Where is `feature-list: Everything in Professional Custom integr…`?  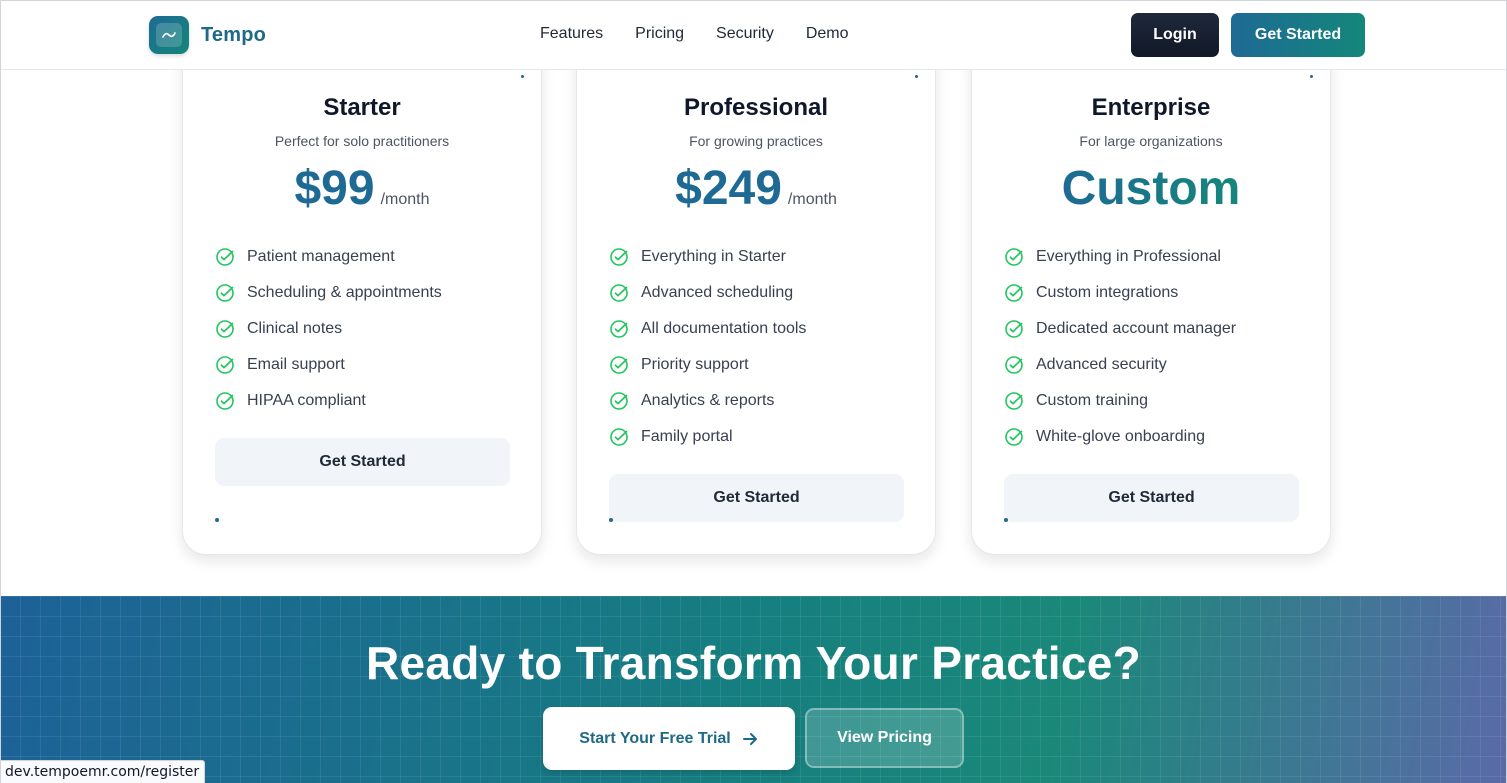 feature-list: Everything in Professional Custom integr… is located at coordinates (1120, 347).